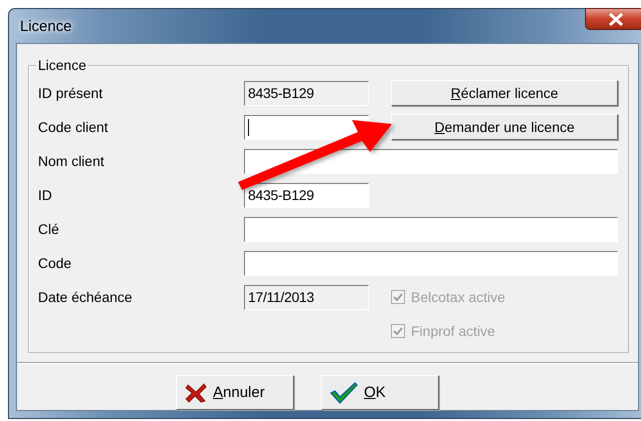 The width and height of the screenshot is (641, 421). What do you see at coordinates (504, 127) in the screenshot?
I see `action-button: Demander une licence` at bounding box center [504, 127].